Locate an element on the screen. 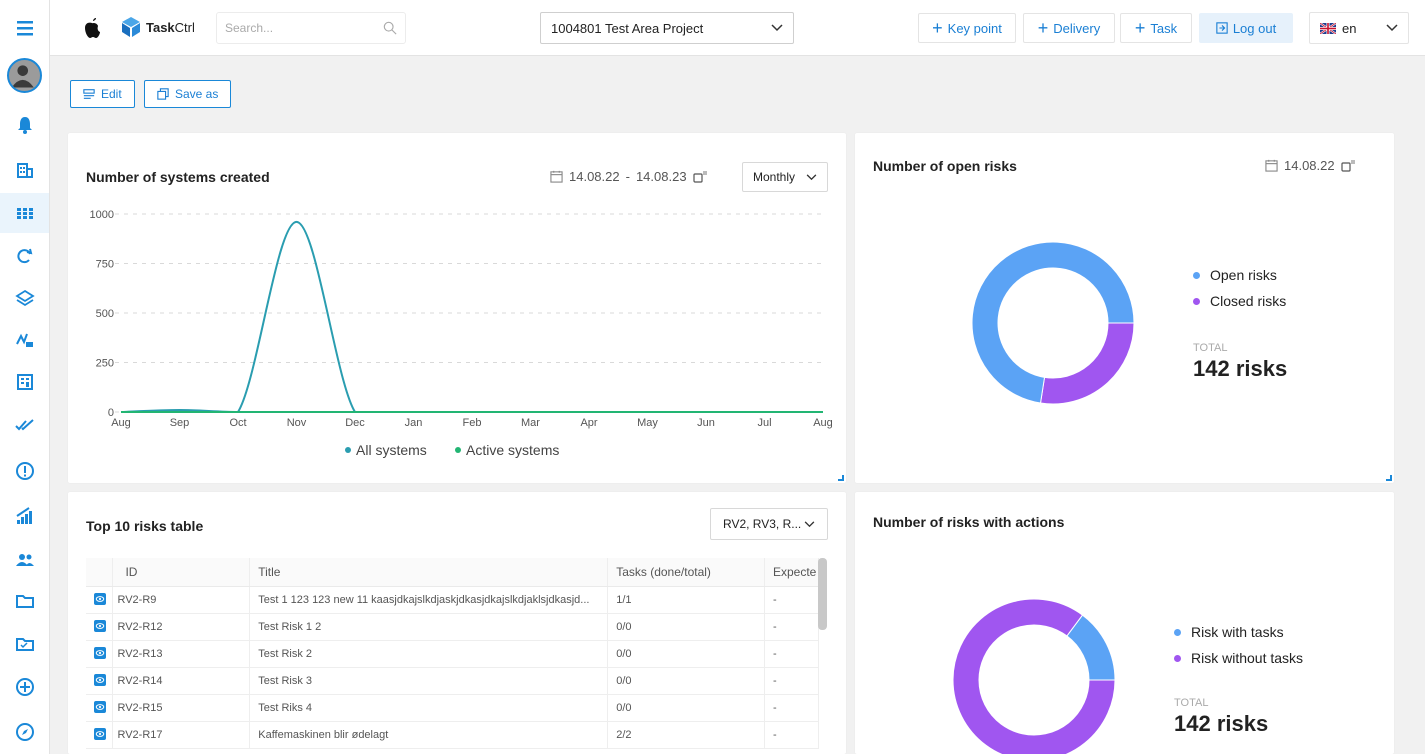 The width and height of the screenshot is (1425, 754). edit-button: Edit is located at coordinates (102, 94).